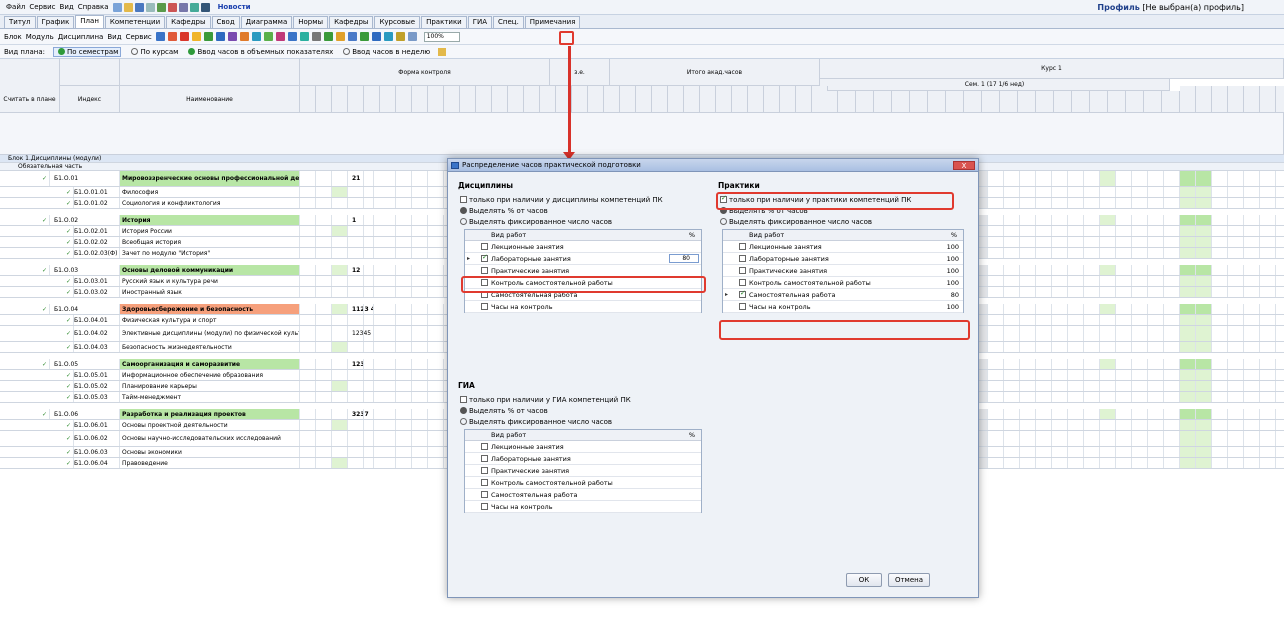 The height and width of the screenshot is (627, 1284). I want to click on menu-service: Сервис, so click(42, 7).